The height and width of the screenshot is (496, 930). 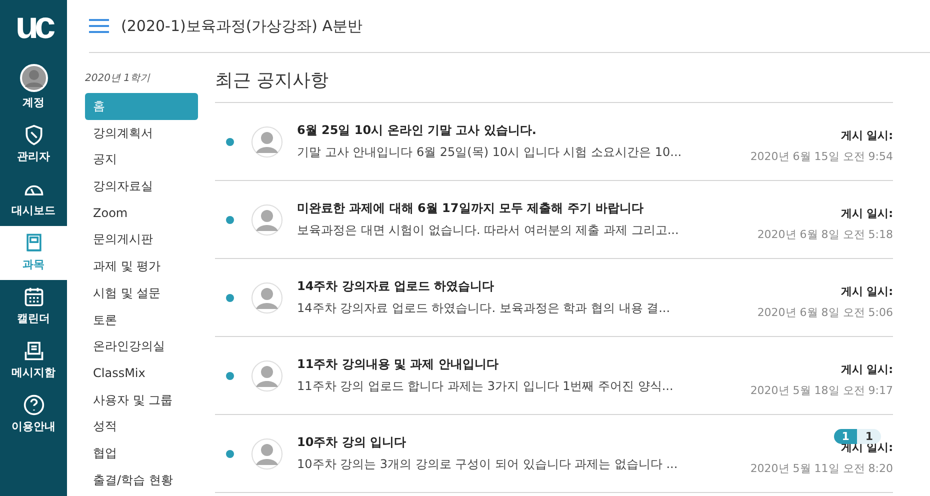 I want to click on global-nav-item: 계정, so click(x=33, y=88).